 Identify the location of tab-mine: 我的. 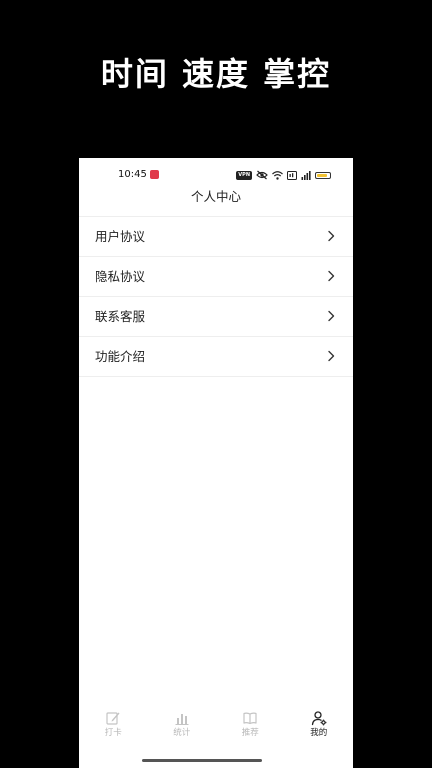
(319, 728).